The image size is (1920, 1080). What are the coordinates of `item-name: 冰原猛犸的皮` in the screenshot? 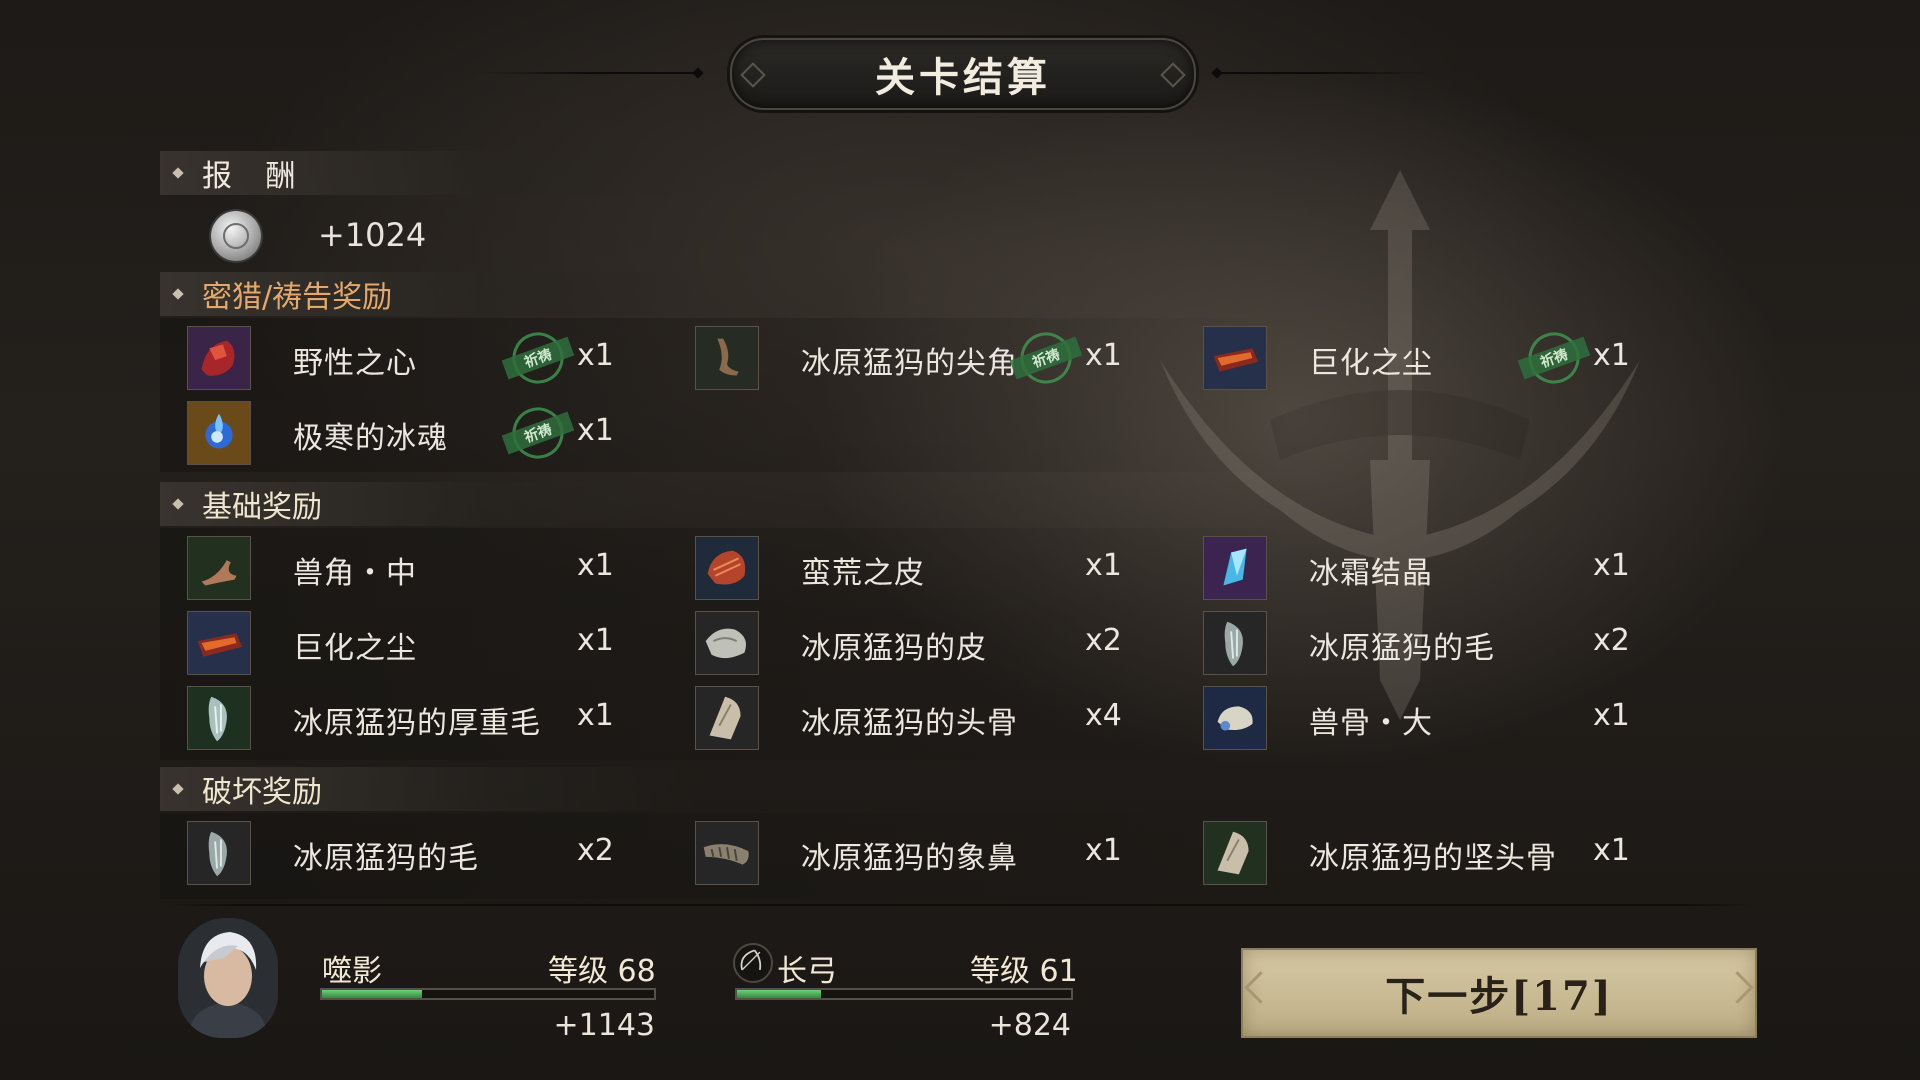 It's located at (894, 648).